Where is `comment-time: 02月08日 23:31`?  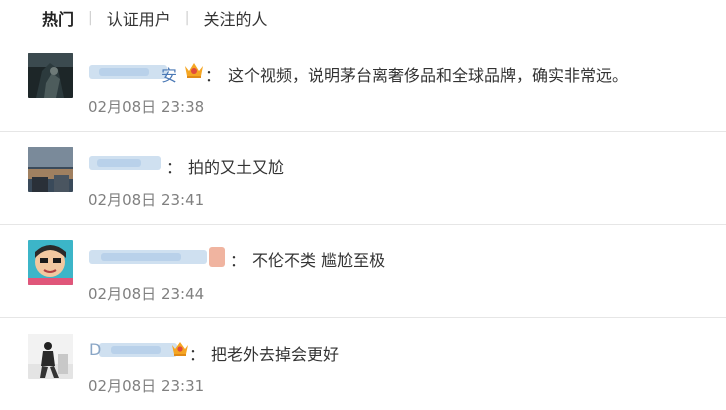
comment-time: 02月08日 23:31 is located at coordinates (146, 386).